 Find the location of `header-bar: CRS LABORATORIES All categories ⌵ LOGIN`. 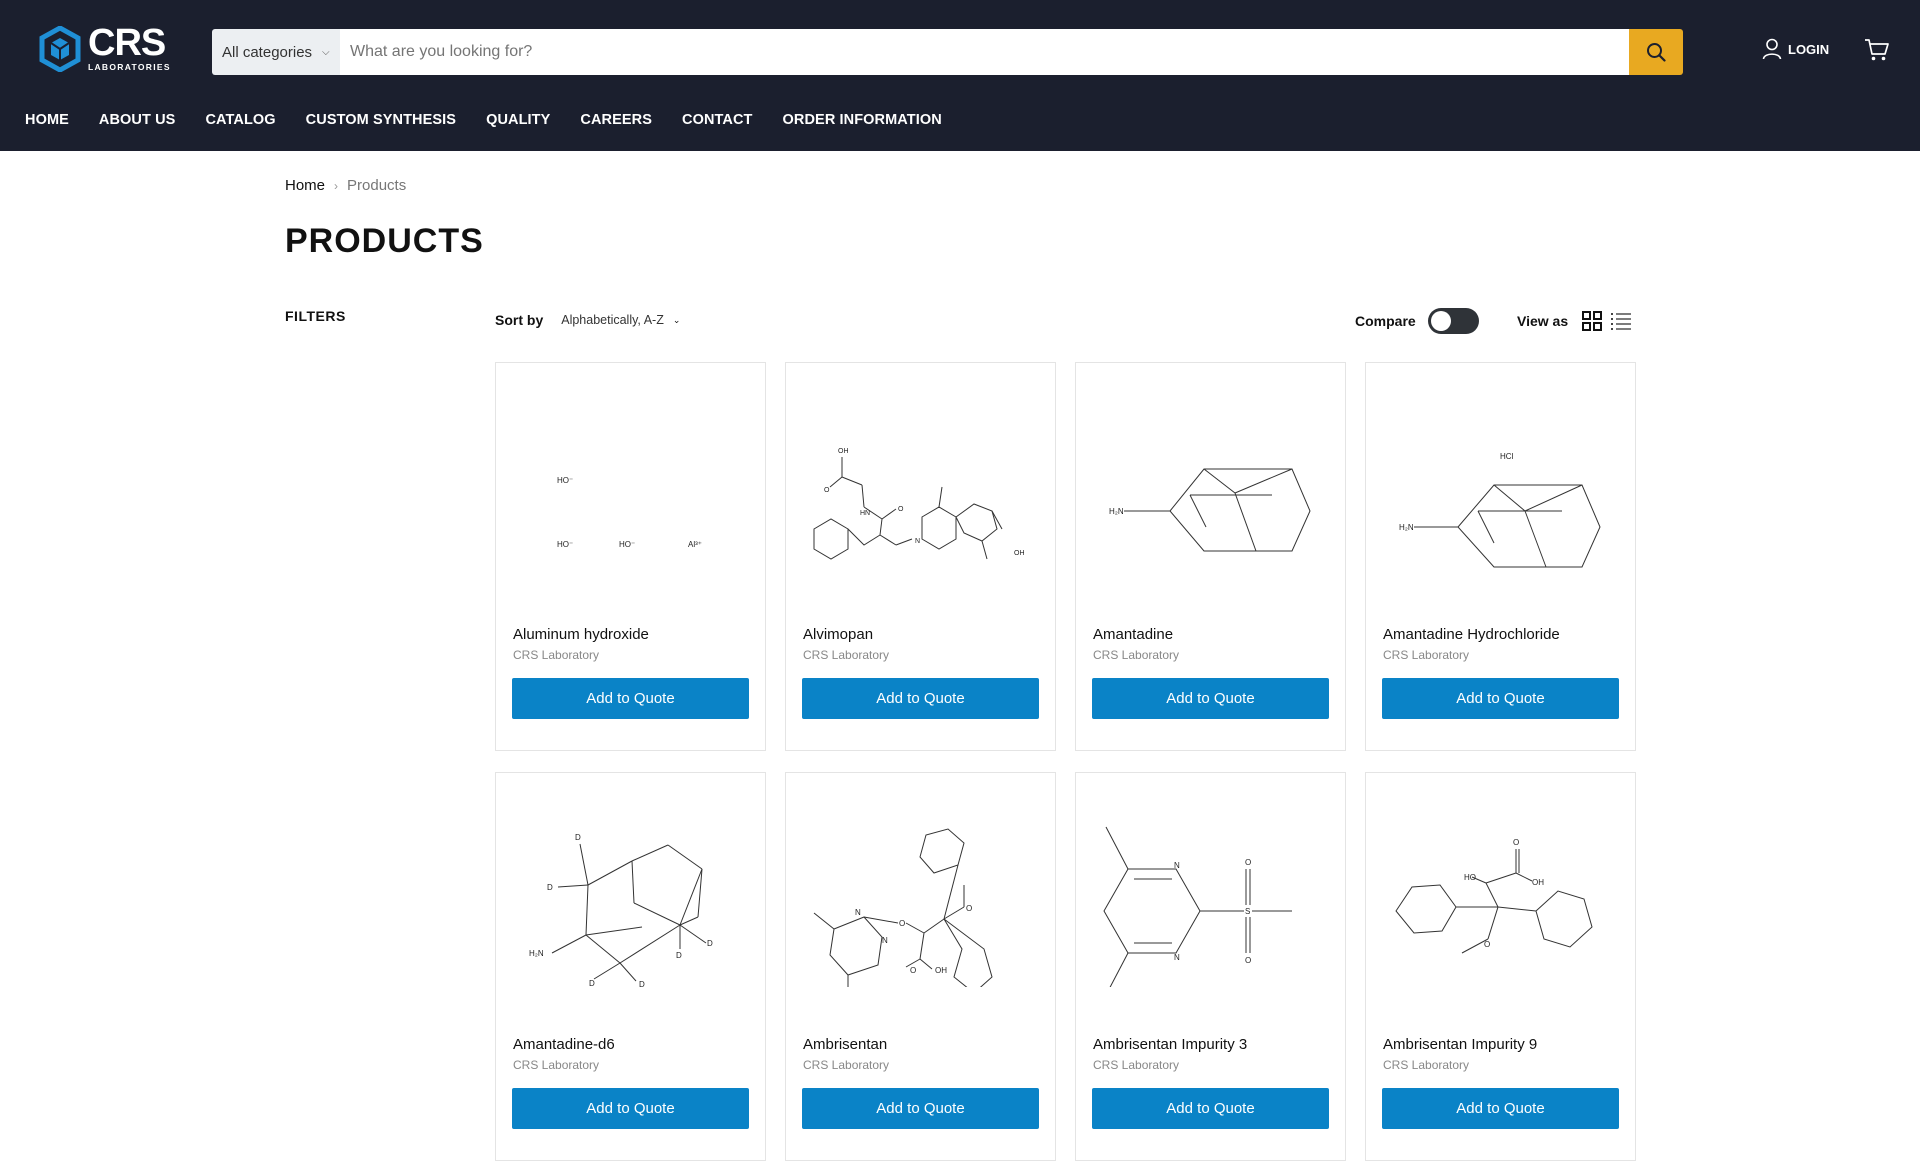

header-bar: CRS LABORATORIES All categories ⌵ LOGIN is located at coordinates (960, 75).